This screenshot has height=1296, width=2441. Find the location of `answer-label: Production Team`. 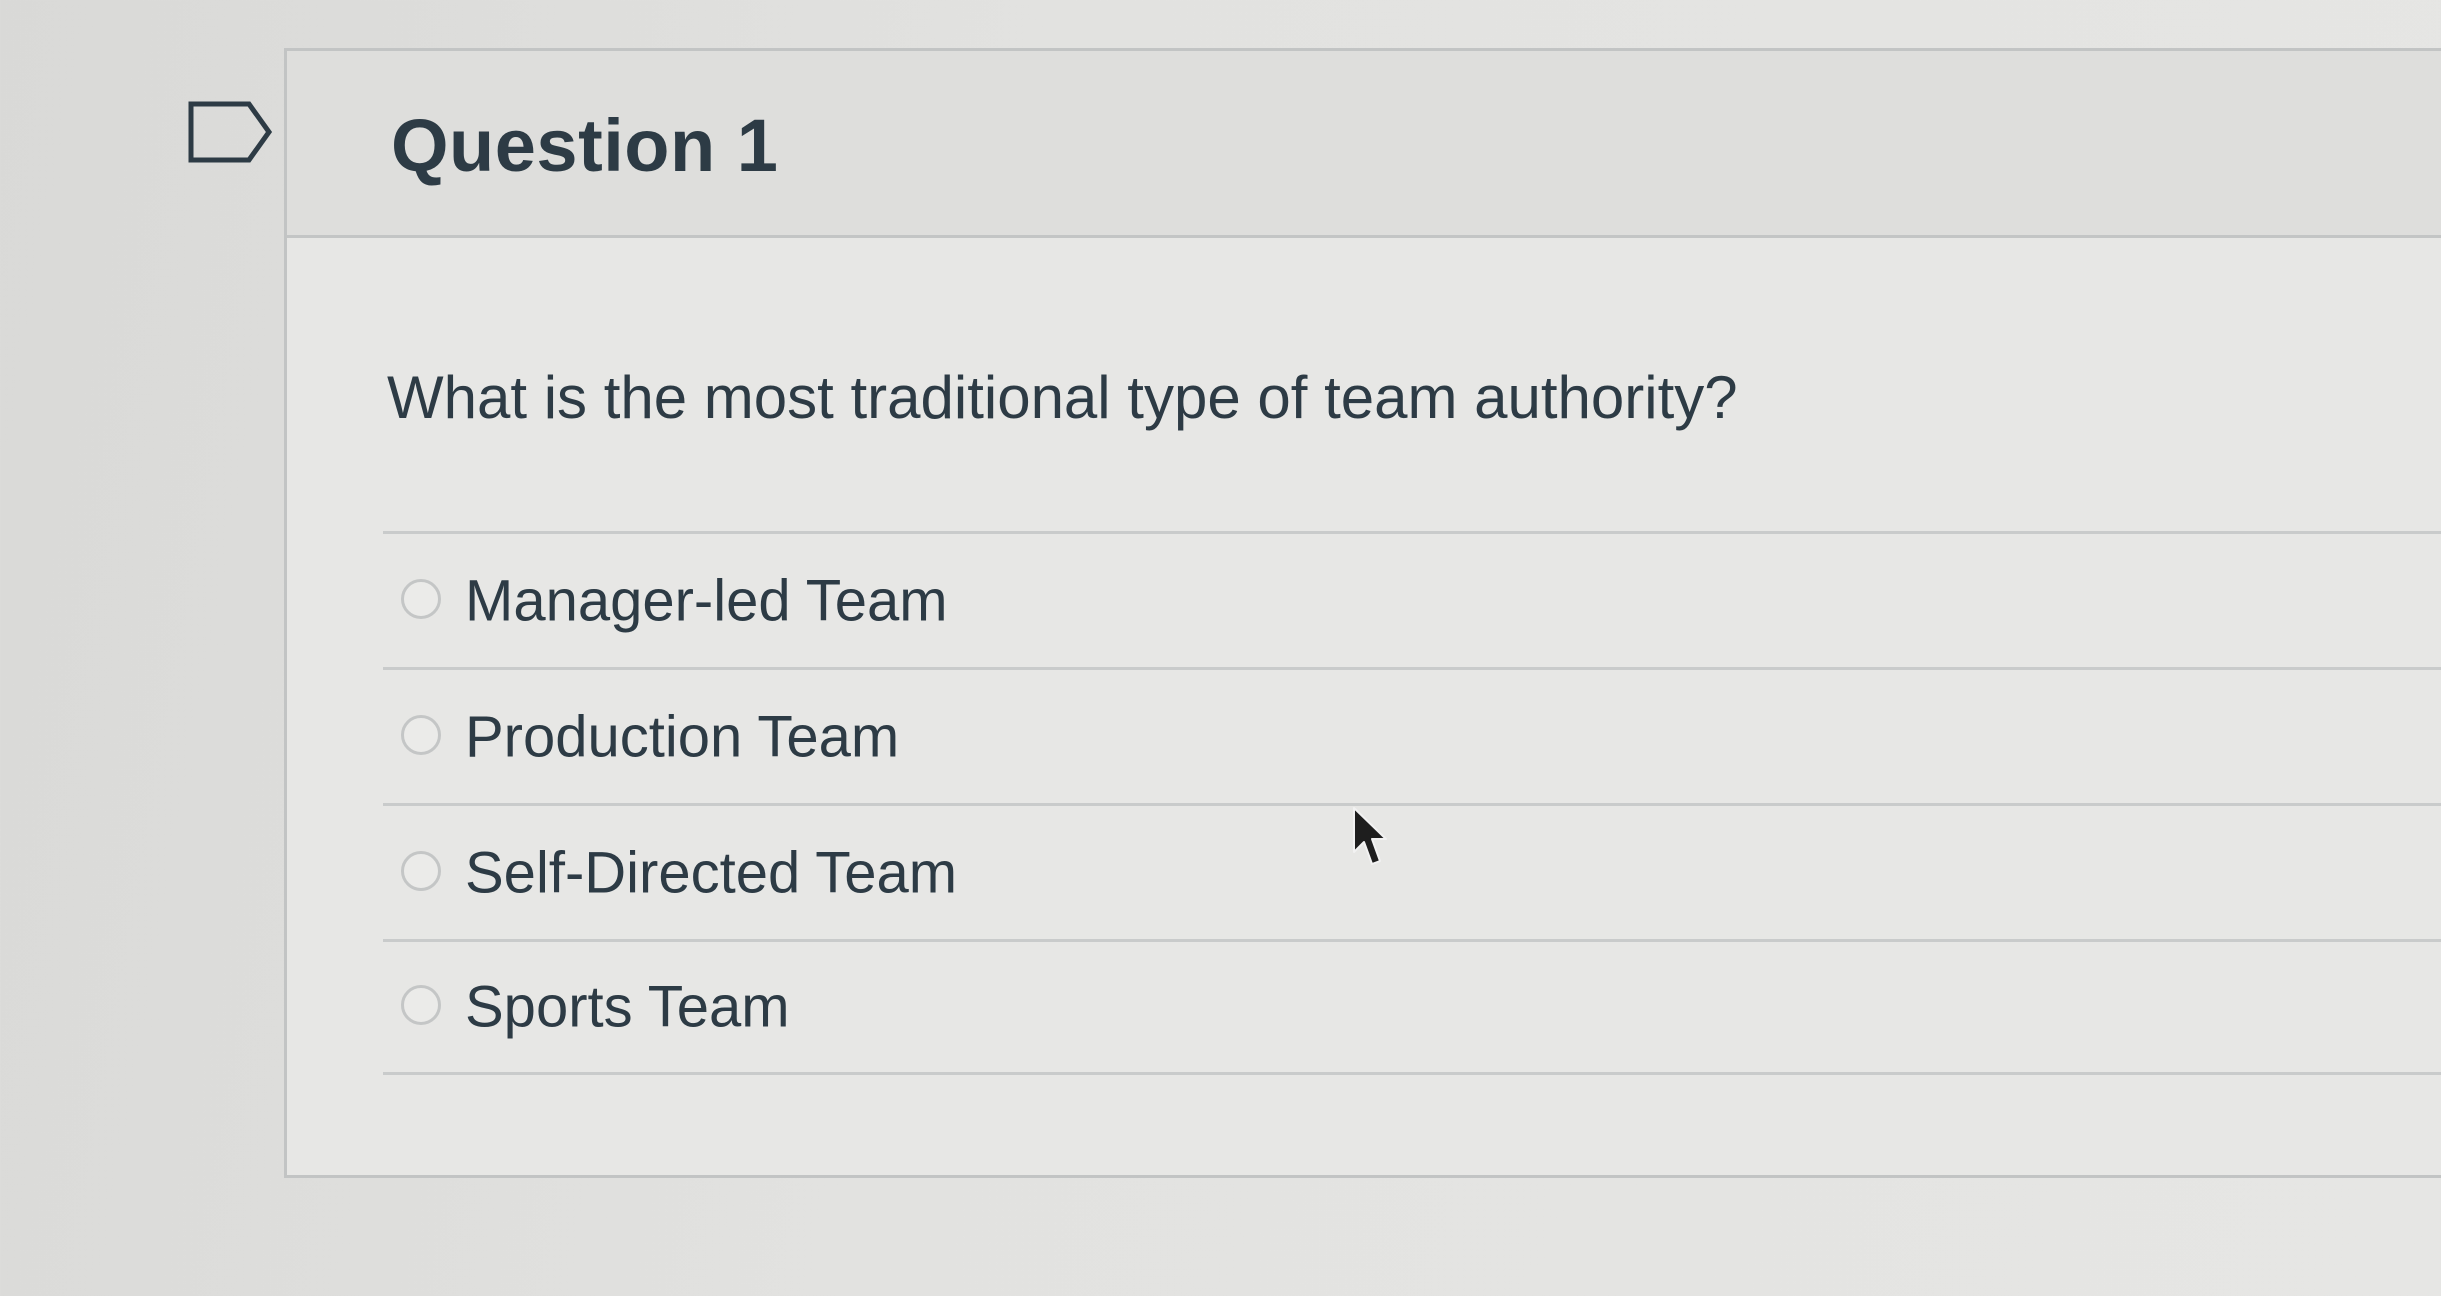

answer-label: Production Team is located at coordinates (682, 736).